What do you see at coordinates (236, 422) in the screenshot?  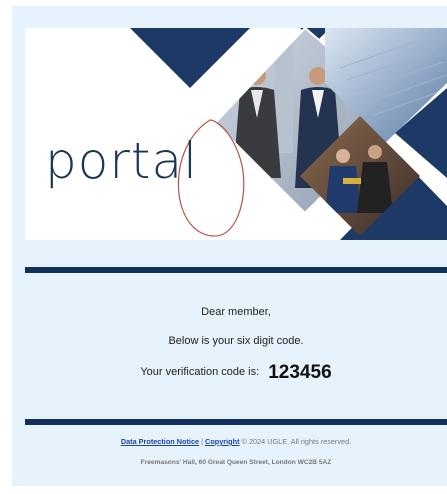 I see `bottom-divider` at bounding box center [236, 422].